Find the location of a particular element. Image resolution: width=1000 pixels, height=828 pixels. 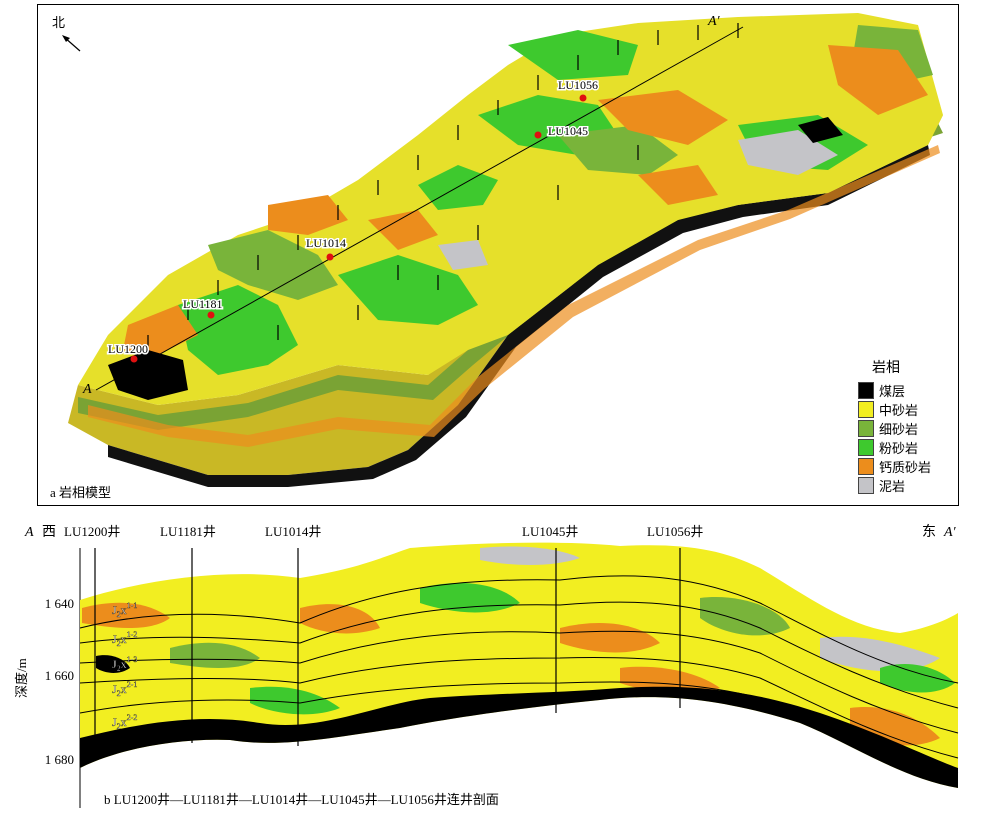

well-marker-lu1014 is located at coordinates (330, 257).